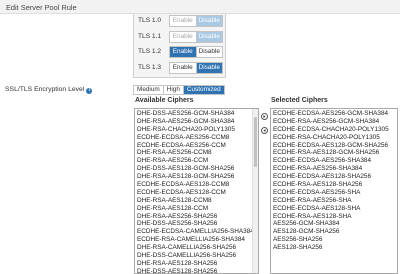 This screenshot has height=274, width=400. What do you see at coordinates (334, 232) in the screenshot?
I see `selected-cipher-item: AES128-GCM-SHA256` at bounding box center [334, 232].